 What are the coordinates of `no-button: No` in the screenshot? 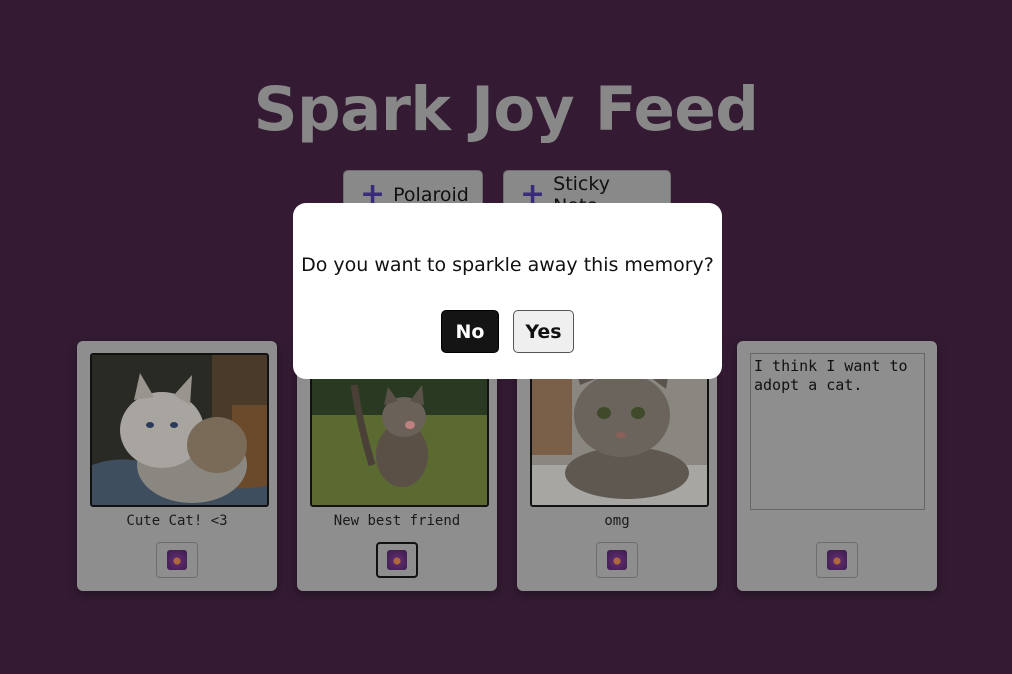 It's located at (470, 331).